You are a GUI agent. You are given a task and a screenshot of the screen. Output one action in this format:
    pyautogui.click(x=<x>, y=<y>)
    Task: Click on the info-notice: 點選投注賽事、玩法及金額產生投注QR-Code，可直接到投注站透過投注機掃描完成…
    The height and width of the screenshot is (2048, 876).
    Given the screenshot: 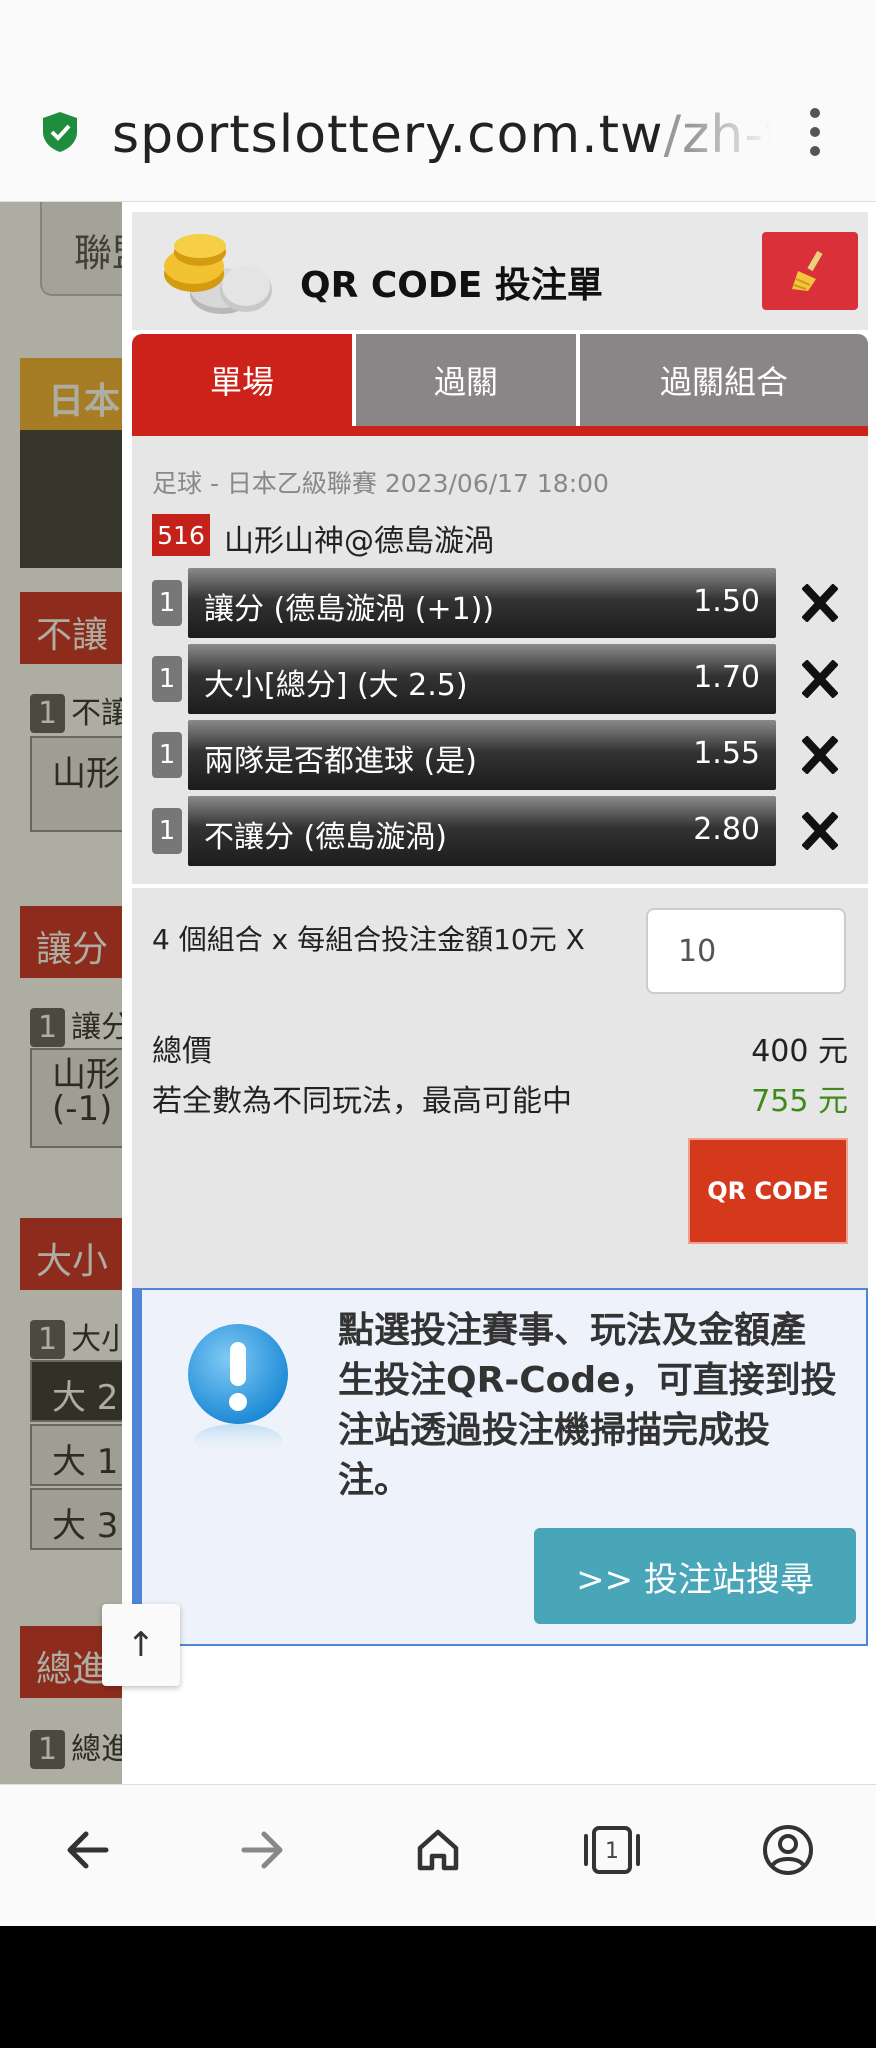 What is the action you would take?
    pyautogui.click(x=500, y=1467)
    